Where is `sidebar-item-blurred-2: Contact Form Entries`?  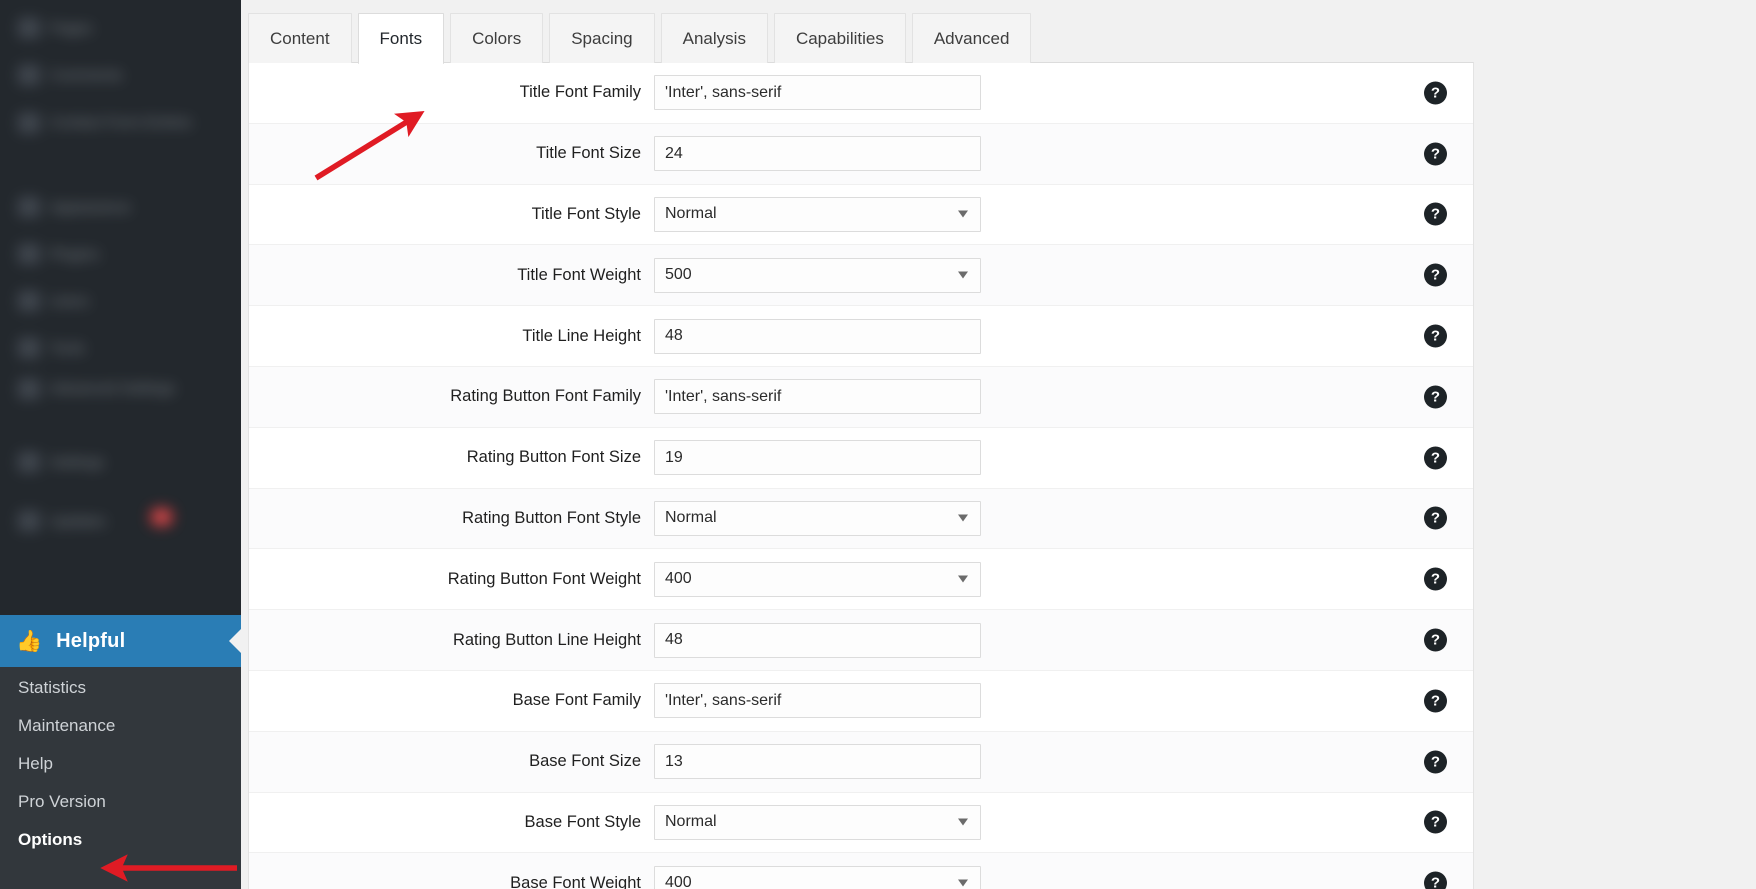 sidebar-item-blurred-2: Contact Form Entries is located at coordinates (105, 123).